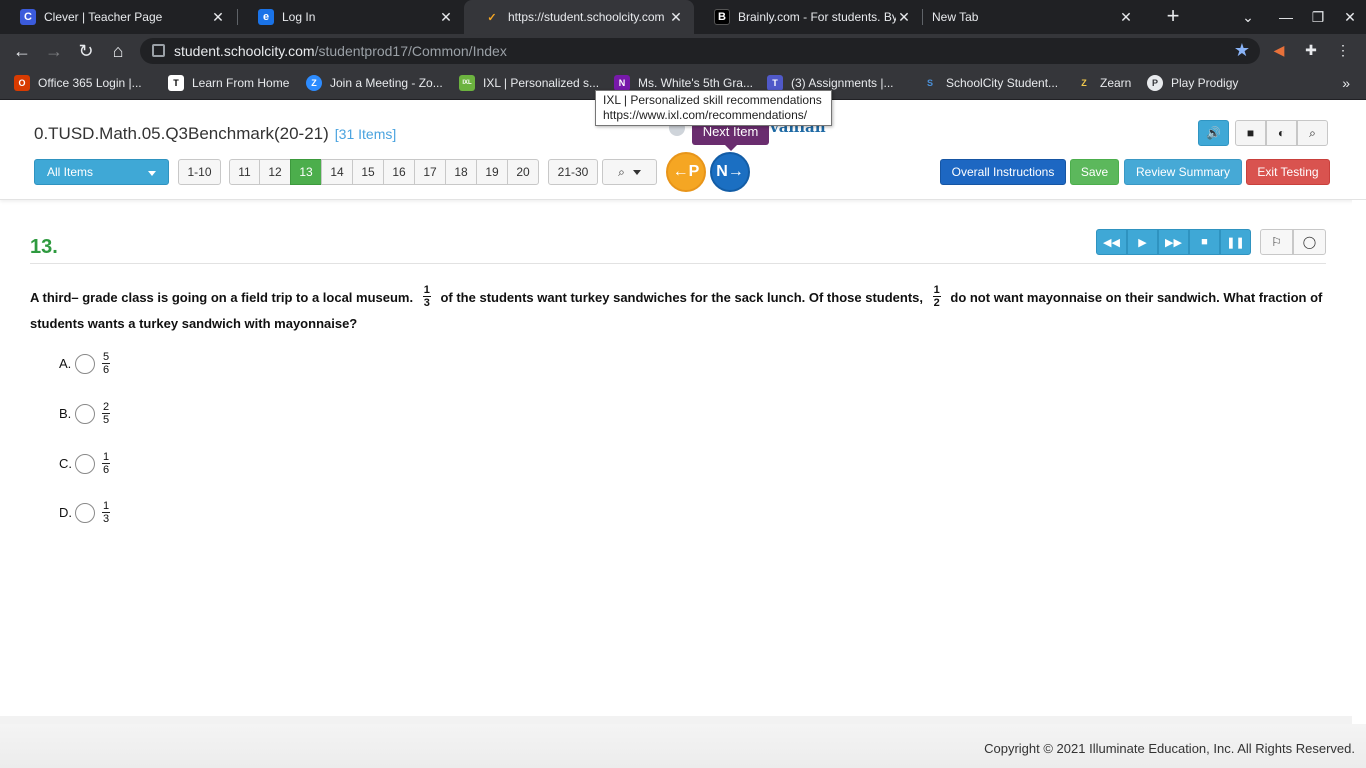  Describe the element at coordinates (275, 172) in the screenshot. I see `page-button-12: 12` at that location.